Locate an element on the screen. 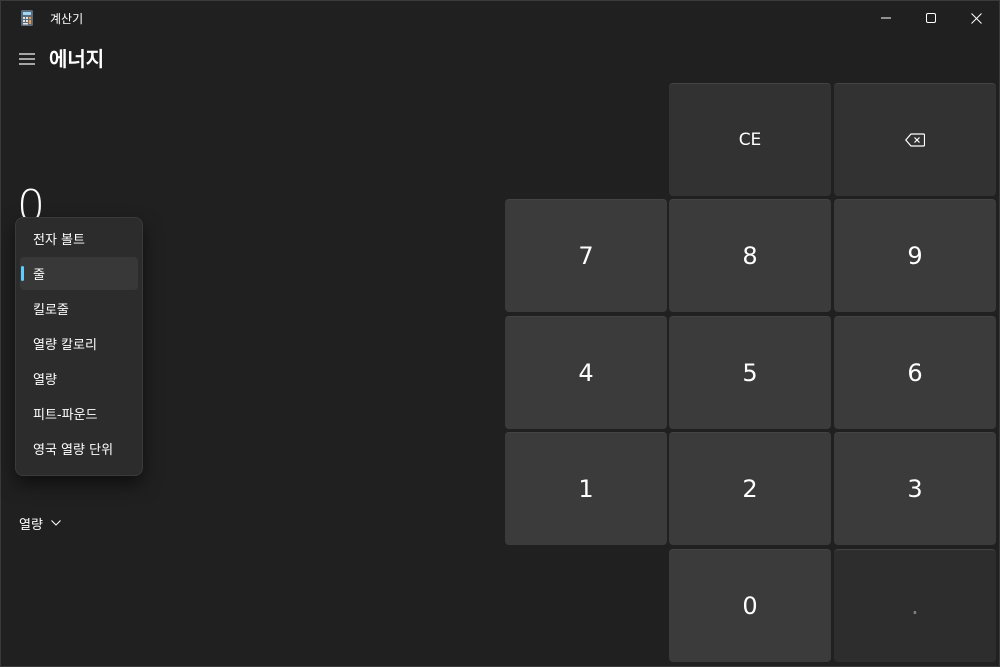  maximize-button is located at coordinates (931, 18).